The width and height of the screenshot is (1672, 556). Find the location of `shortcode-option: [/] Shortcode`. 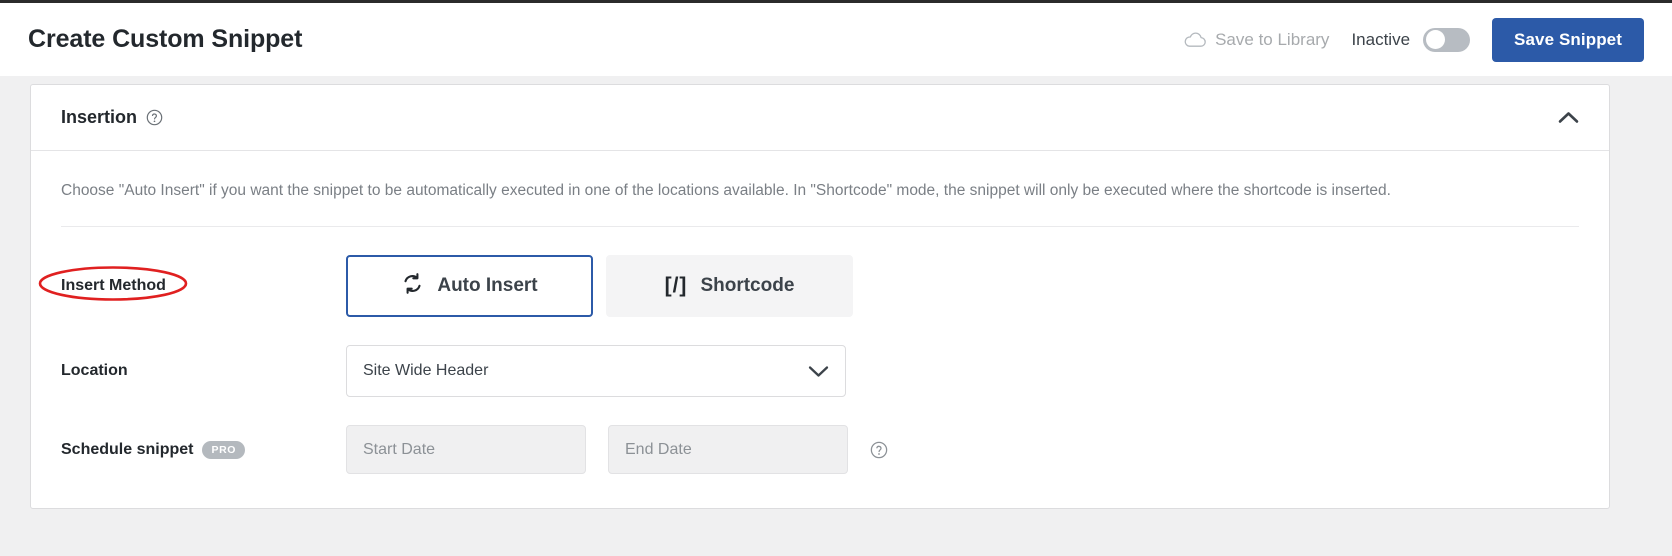

shortcode-option: [/] Shortcode is located at coordinates (729, 286).